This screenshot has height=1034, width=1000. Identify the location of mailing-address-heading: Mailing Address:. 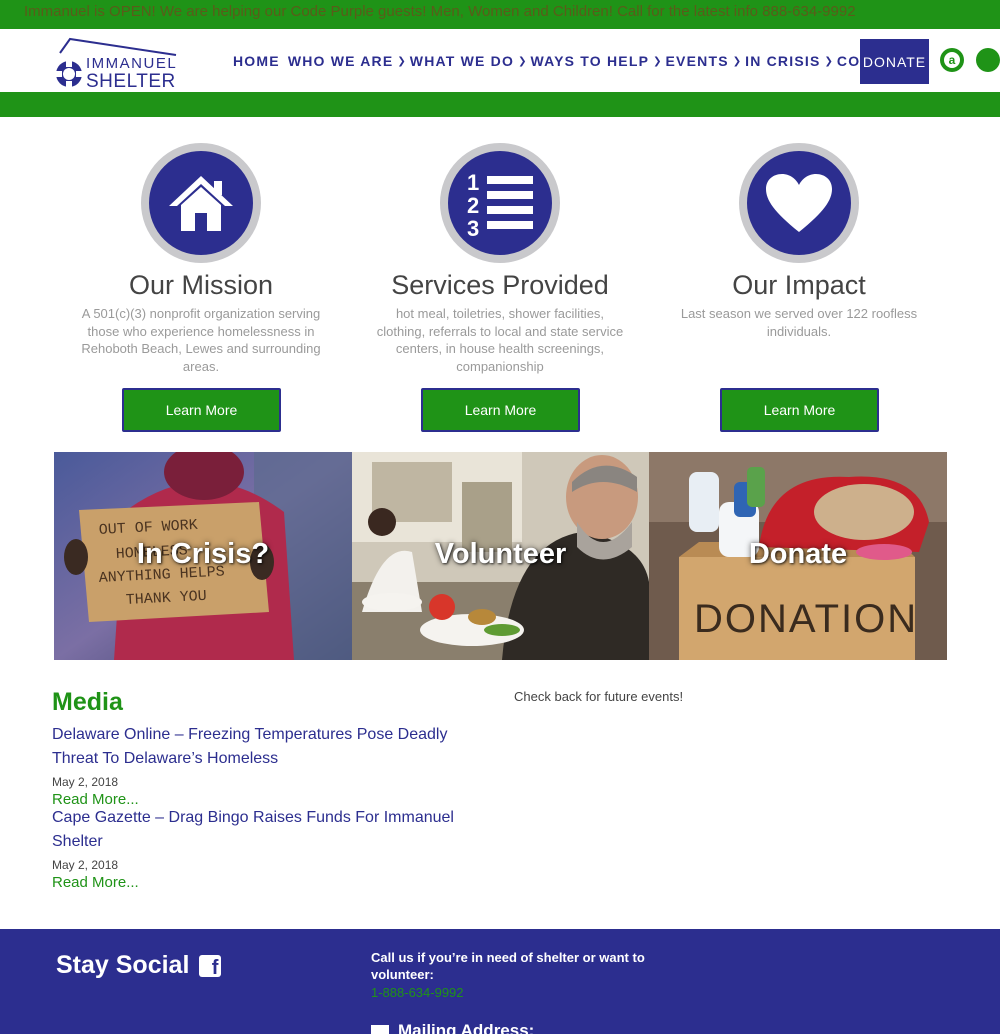
(452, 1027).